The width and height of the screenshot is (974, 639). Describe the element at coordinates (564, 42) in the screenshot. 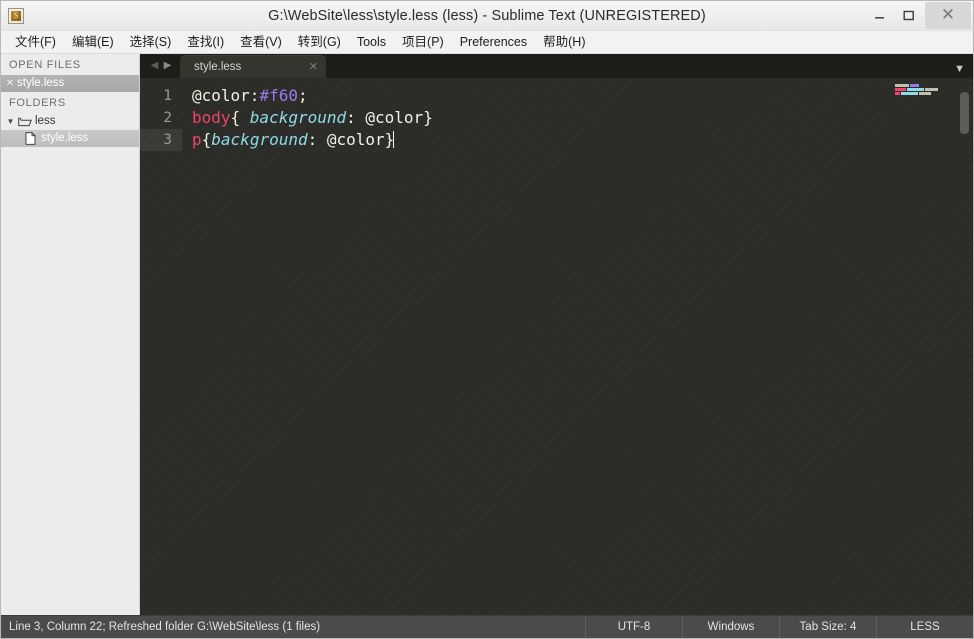

I see `menu-item-help: 帮助(H)` at that location.